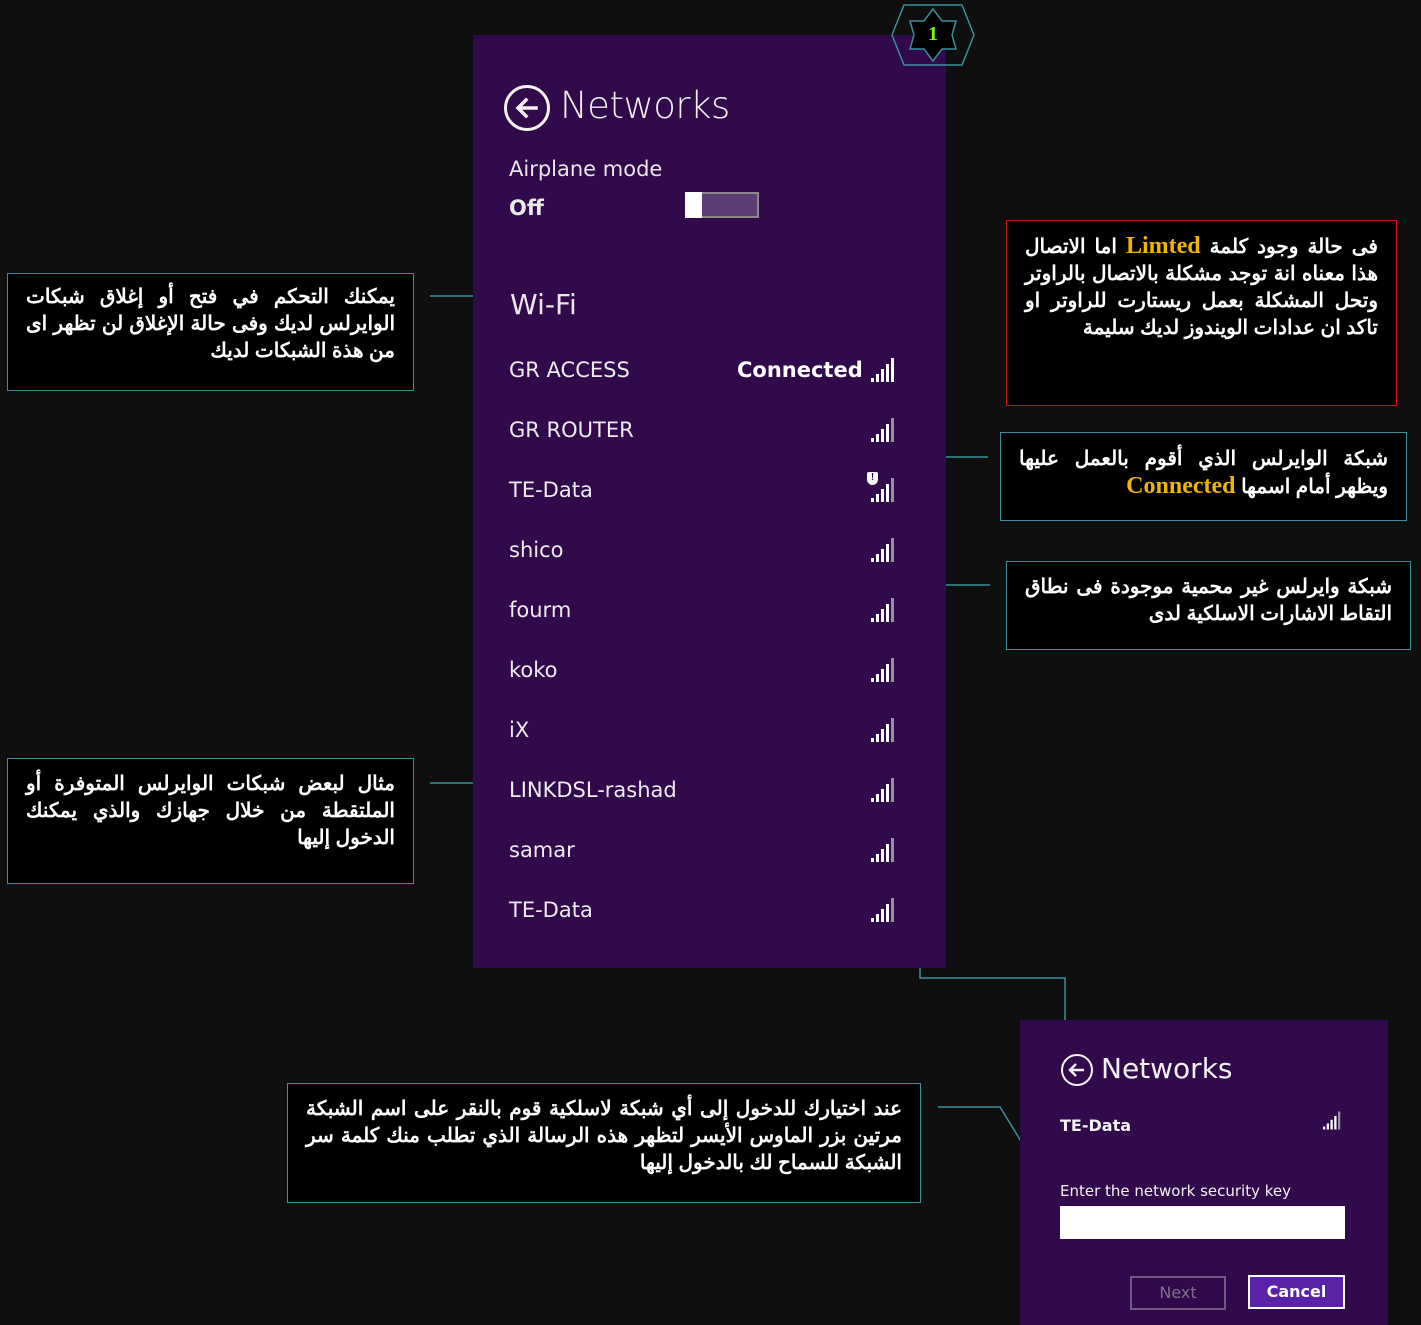 The image size is (1421, 1325). I want to click on network-item: koko, so click(709, 670).